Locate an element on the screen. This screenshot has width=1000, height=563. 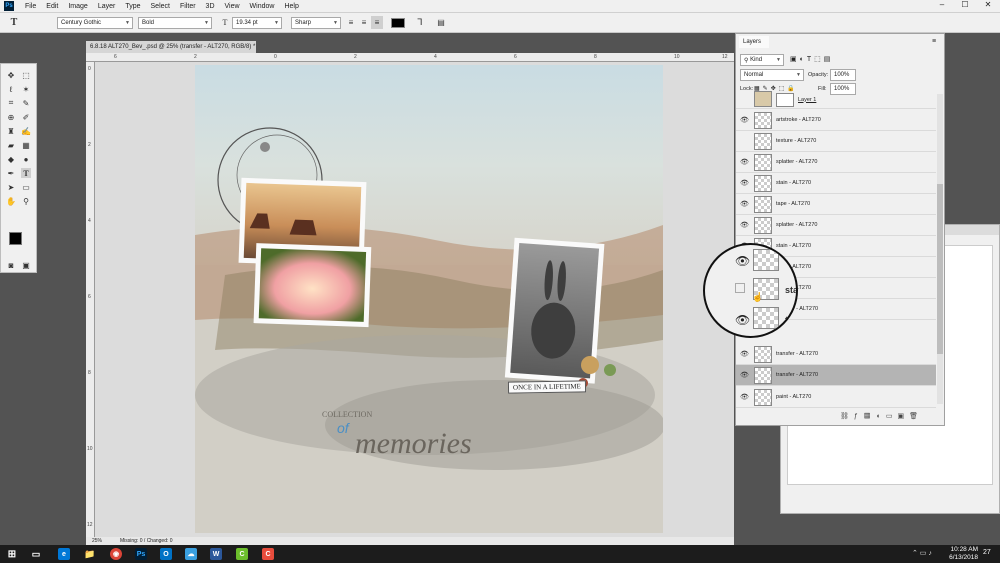
layer-kind-filter: ⚲ Kind ▼ is located at coordinates (762, 60).